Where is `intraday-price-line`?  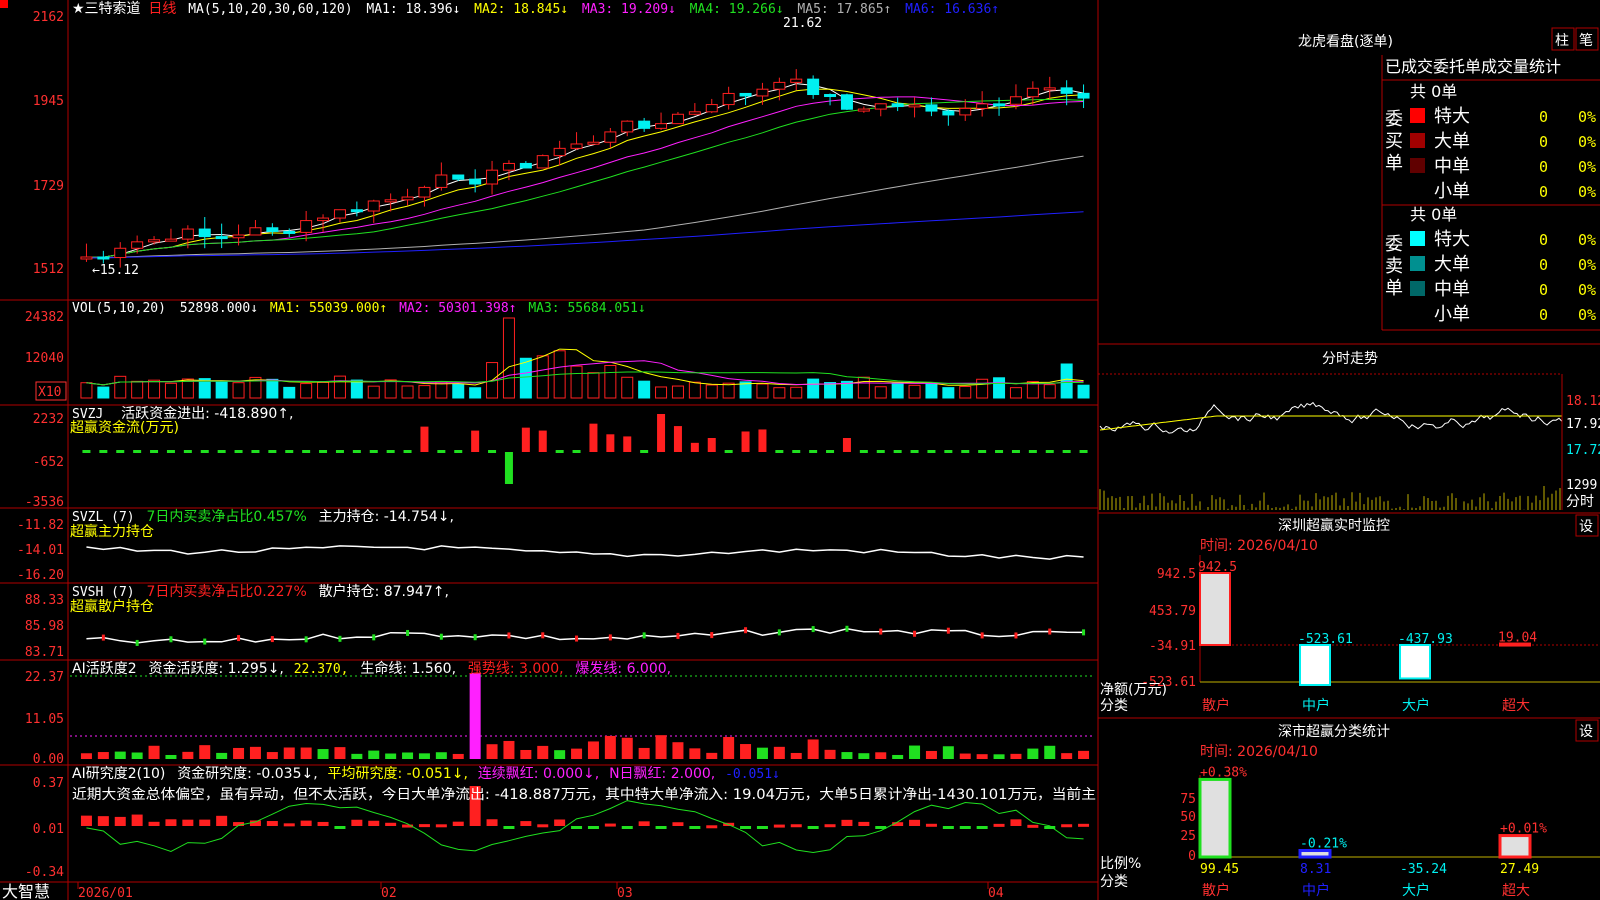
intraday-price-line is located at coordinates (1331, 417).